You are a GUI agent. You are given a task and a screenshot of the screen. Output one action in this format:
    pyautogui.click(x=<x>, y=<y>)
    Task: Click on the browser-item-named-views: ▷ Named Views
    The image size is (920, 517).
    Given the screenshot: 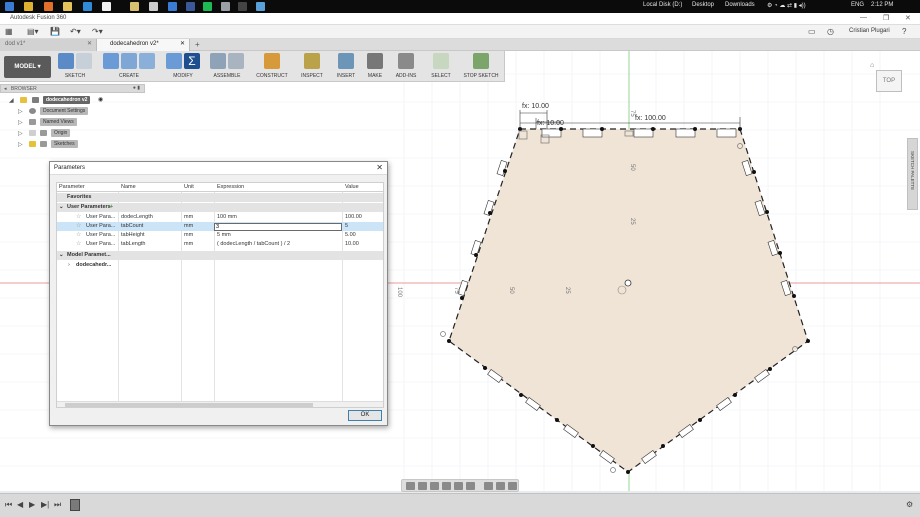 What is the action you would take?
    pyautogui.click(x=72, y=122)
    